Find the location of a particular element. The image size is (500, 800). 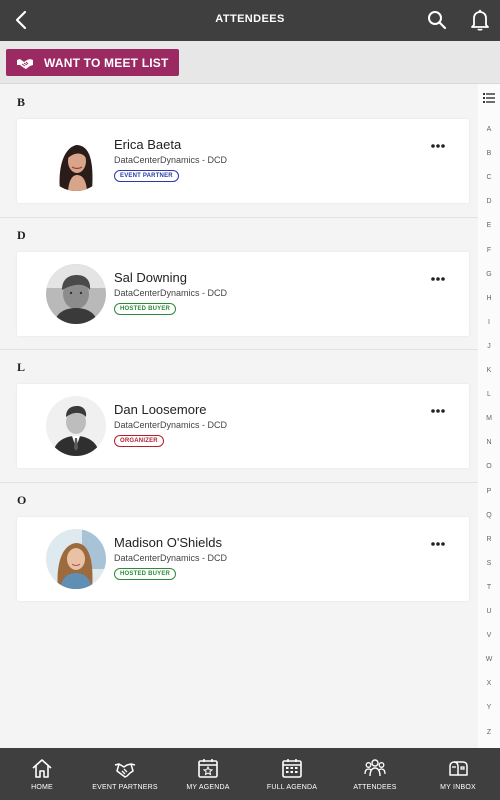

mailbox-icon is located at coordinates (458, 768).